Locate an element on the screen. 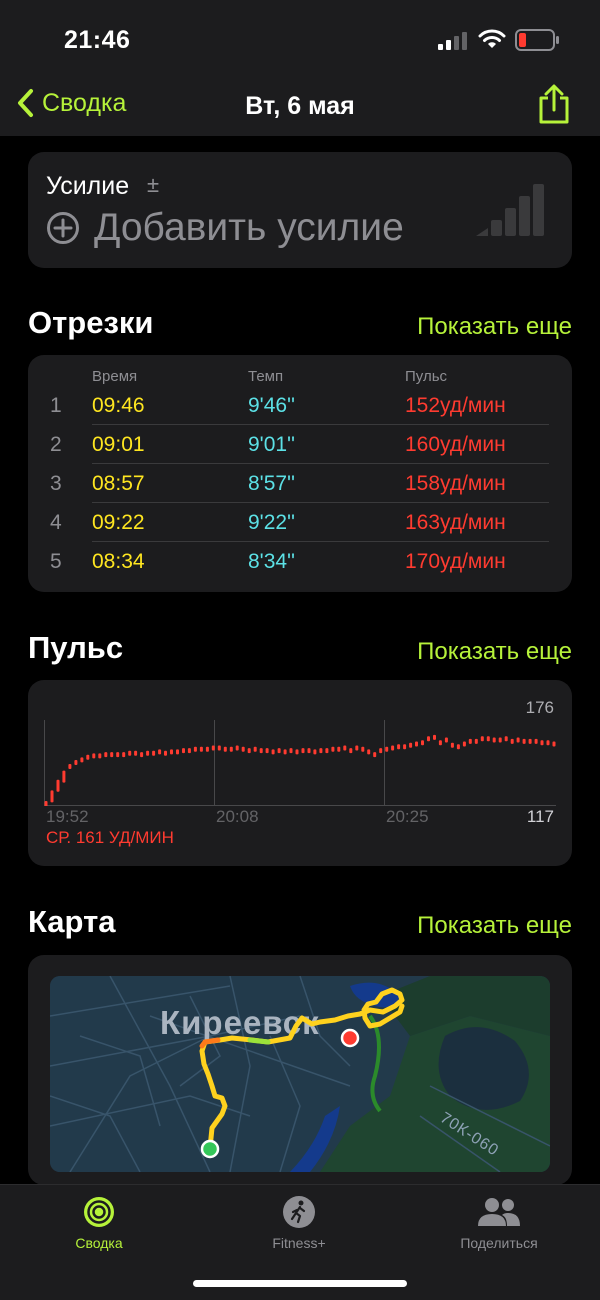 The width and height of the screenshot is (600, 1300). split-heart-rate: 170уд/мин is located at coordinates (455, 561).